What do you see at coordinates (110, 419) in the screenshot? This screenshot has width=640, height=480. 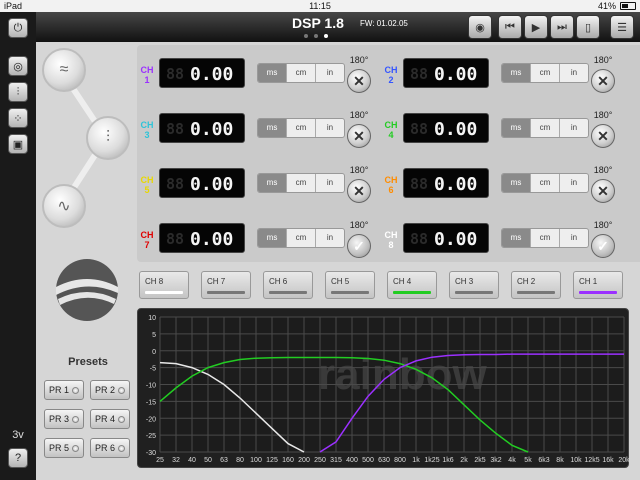 I see `preset-button: PR 4` at bounding box center [110, 419].